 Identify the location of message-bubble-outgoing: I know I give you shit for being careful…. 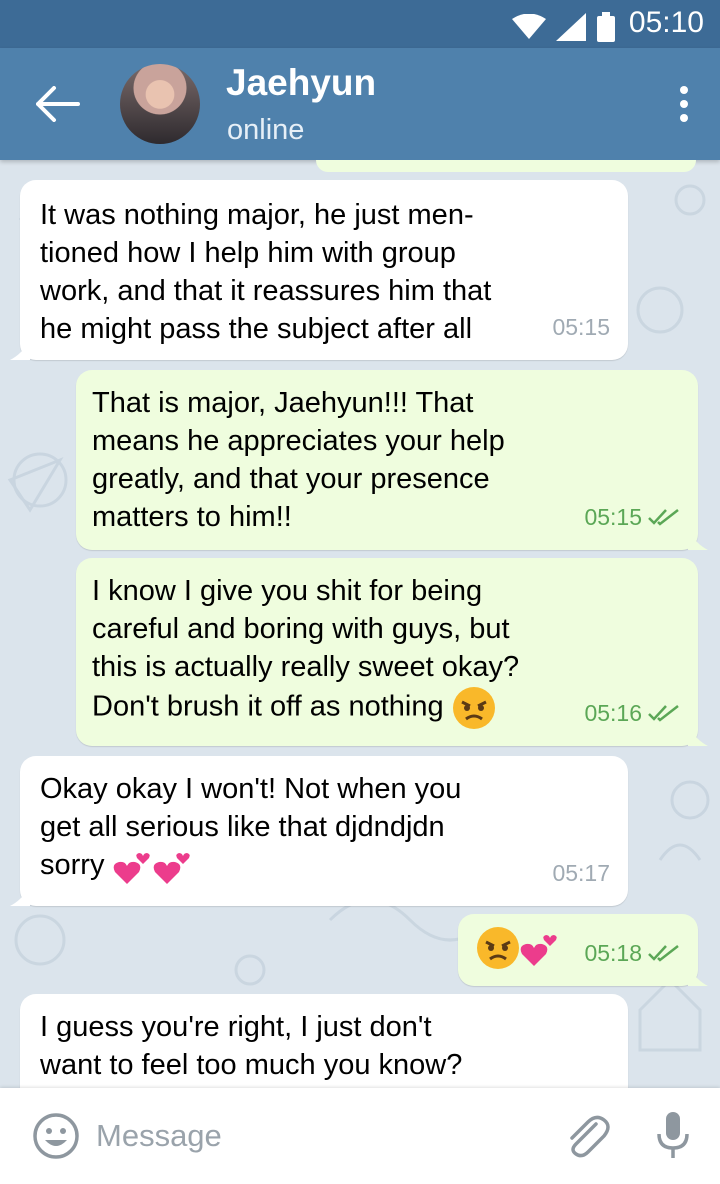
(392, 652).